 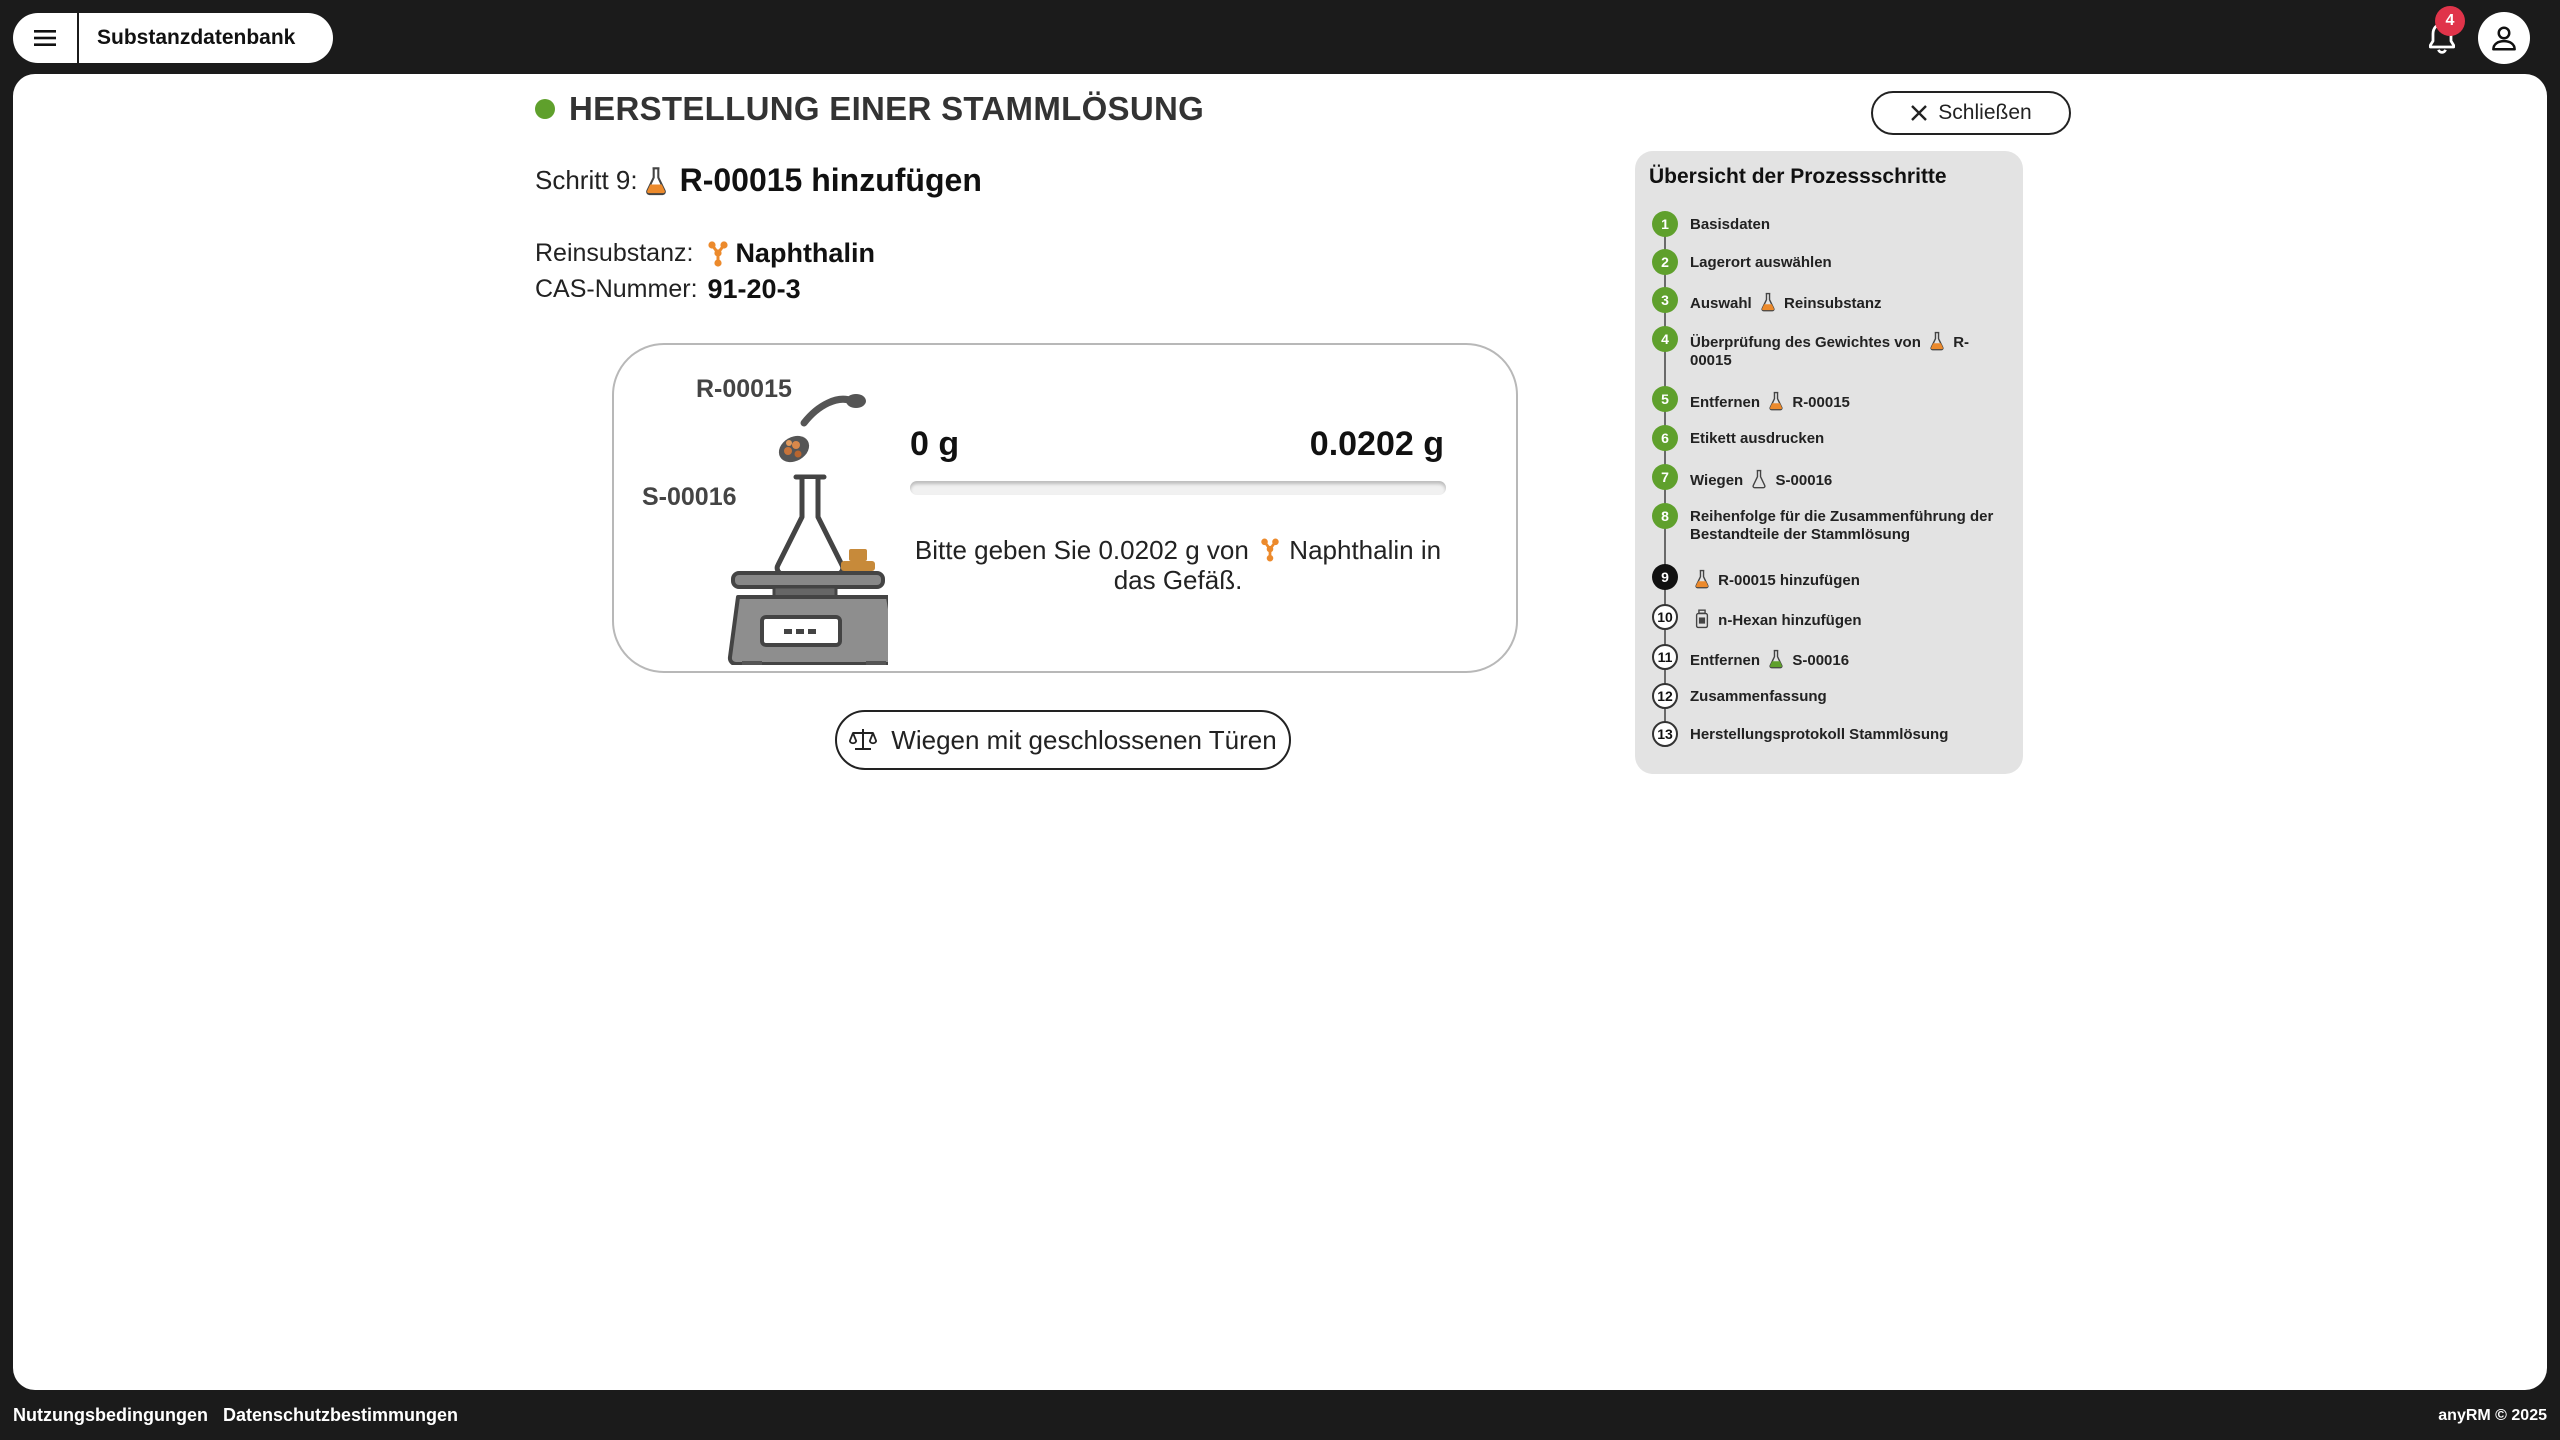 I want to click on instruction-substance: Naphthalin, so click(x=1351, y=550).